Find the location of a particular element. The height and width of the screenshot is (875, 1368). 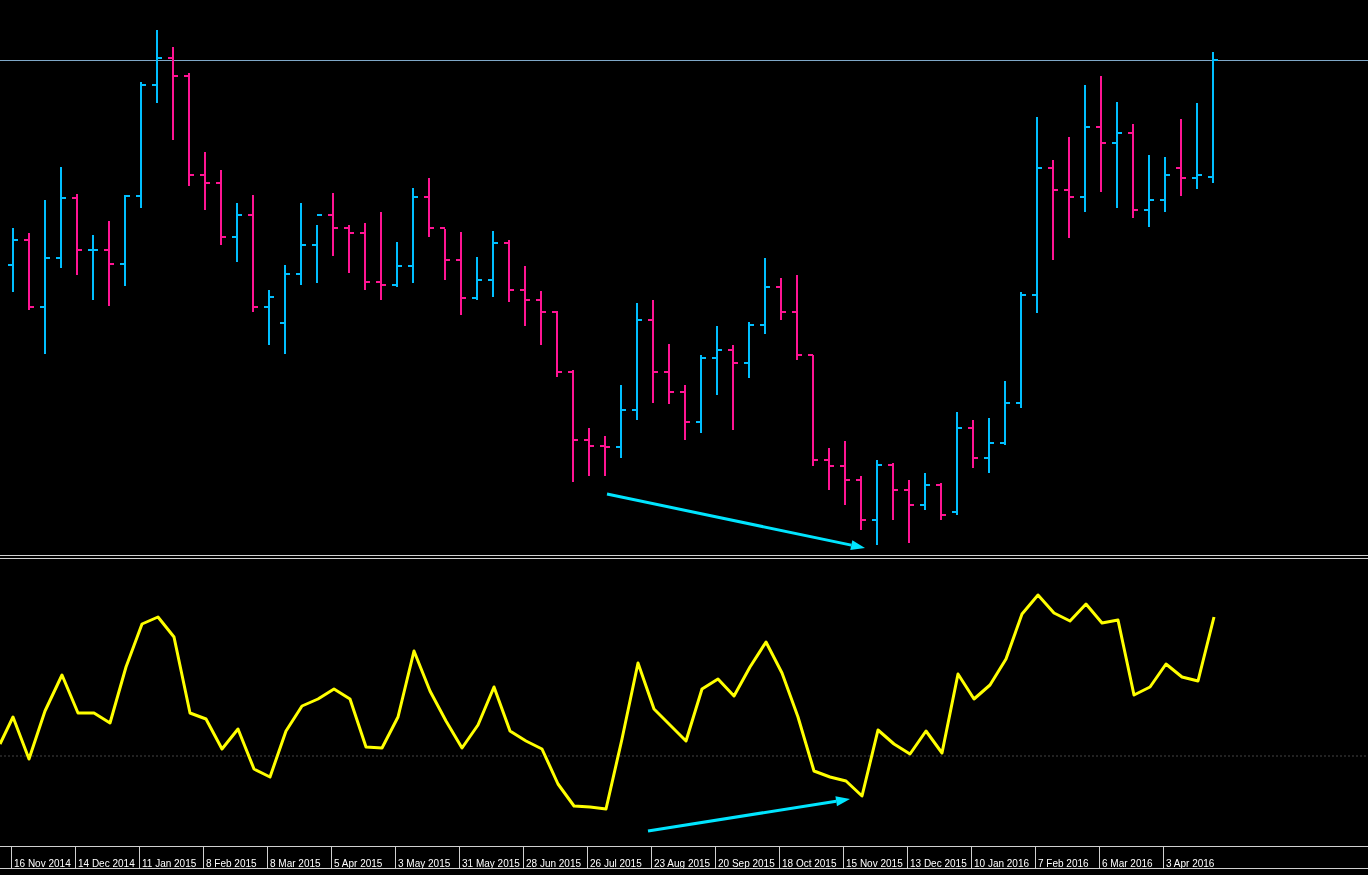

date-label: 3 May 2015 is located at coordinates (424, 863).